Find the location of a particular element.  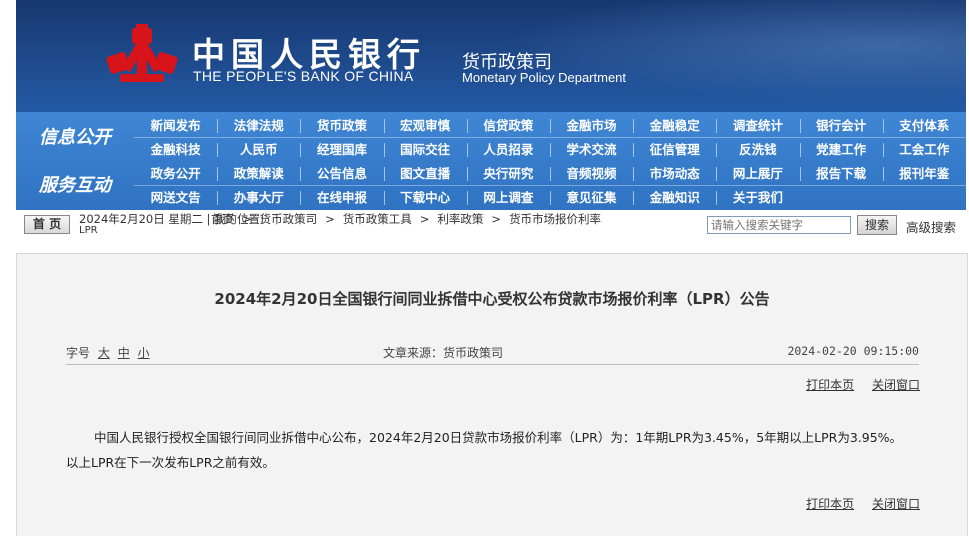

nav-item: 图文直播 is located at coordinates (425, 174).